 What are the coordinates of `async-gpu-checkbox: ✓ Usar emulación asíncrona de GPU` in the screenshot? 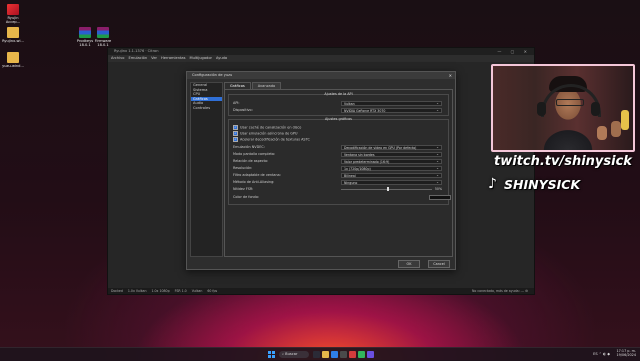 It's located at (265, 133).